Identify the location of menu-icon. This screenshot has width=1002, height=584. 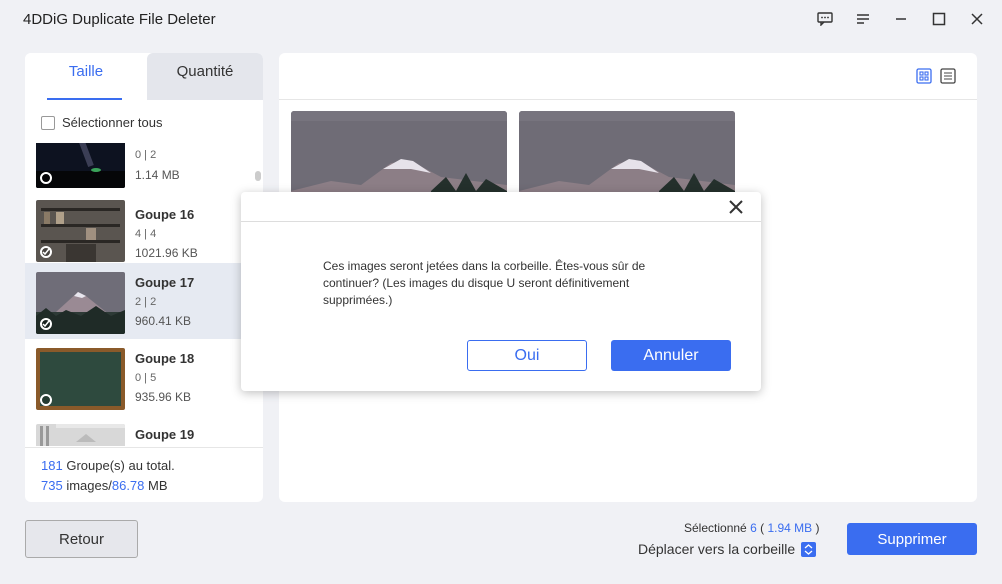
(863, 19).